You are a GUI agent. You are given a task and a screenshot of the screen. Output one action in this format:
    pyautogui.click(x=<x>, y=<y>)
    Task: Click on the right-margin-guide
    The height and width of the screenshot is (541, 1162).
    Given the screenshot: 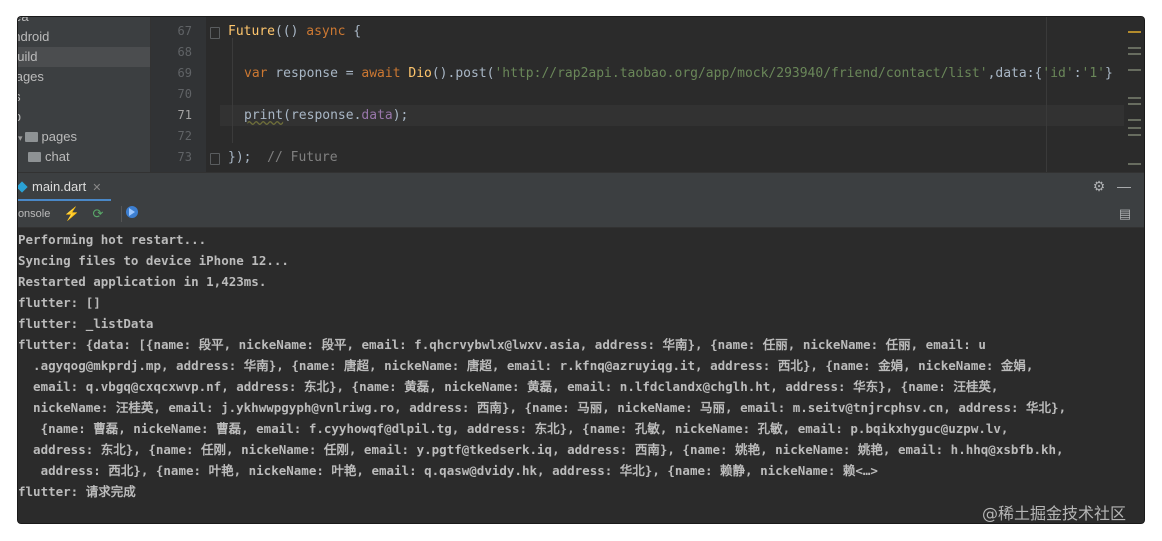 What is the action you would take?
    pyautogui.click(x=1046, y=94)
    